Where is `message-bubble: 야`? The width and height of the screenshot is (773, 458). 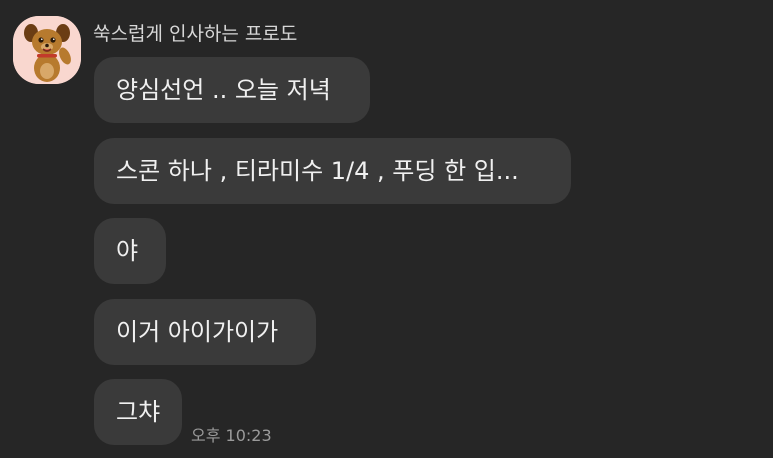
message-bubble: 야 is located at coordinates (130, 251).